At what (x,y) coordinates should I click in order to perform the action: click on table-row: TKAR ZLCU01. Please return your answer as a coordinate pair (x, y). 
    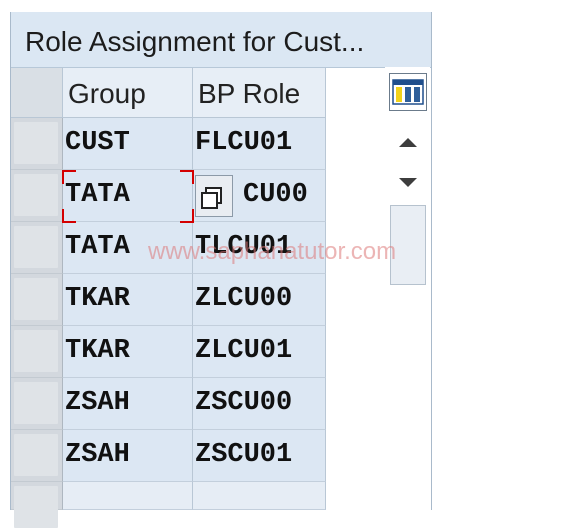
    Looking at the image, I should click on (168, 352).